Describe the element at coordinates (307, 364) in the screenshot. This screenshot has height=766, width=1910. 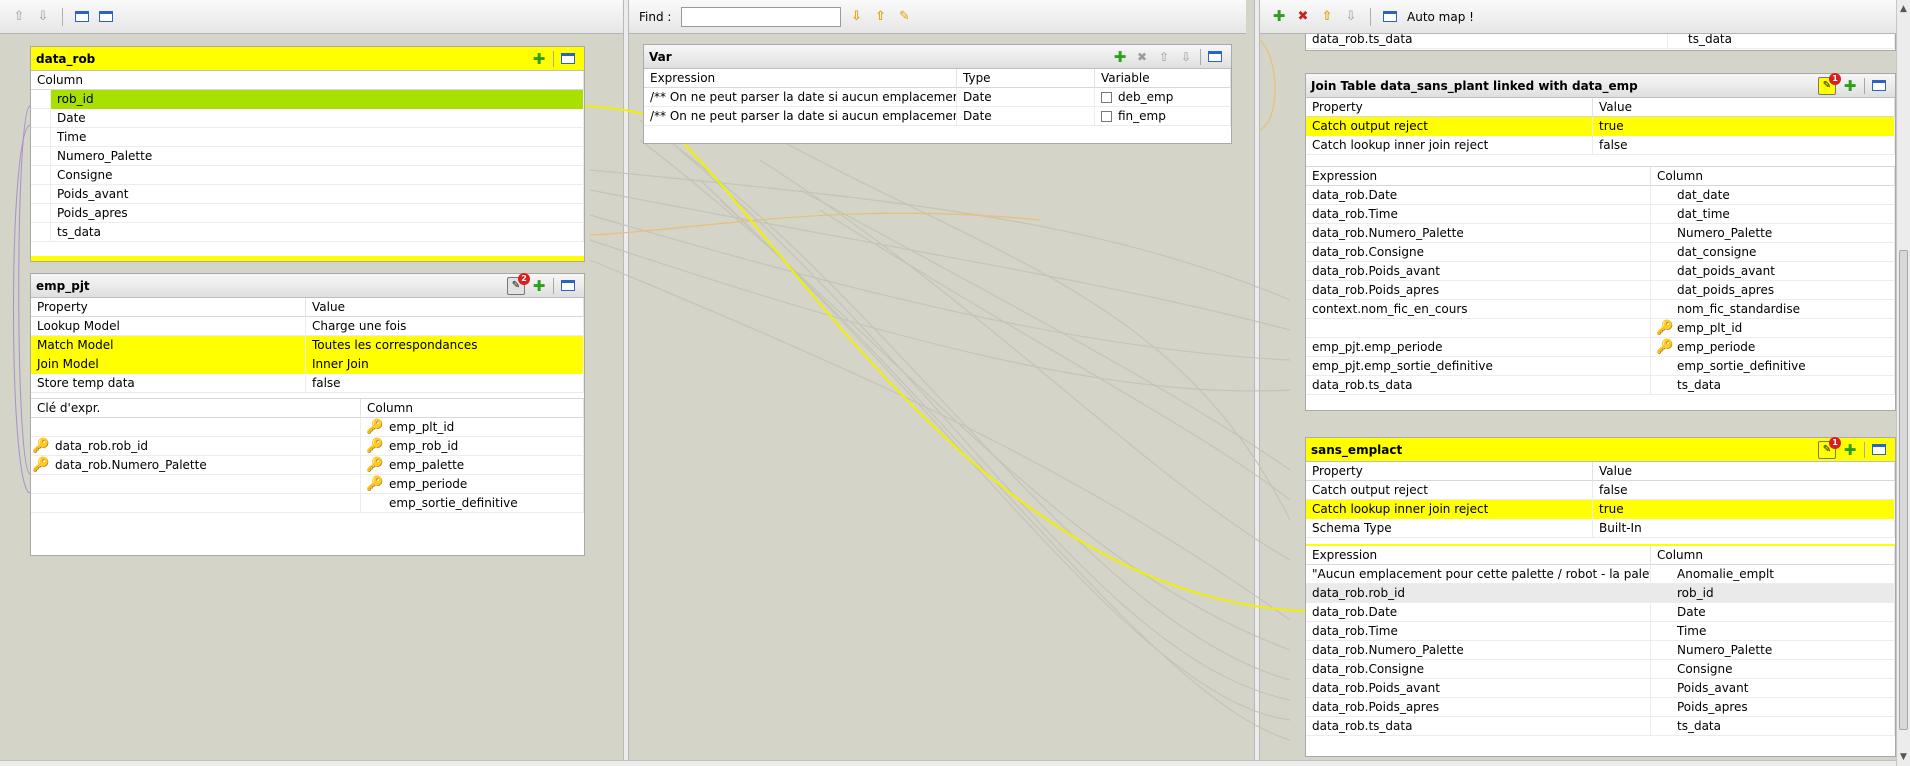
I see `property-row: Join Model Inner Join` at that location.